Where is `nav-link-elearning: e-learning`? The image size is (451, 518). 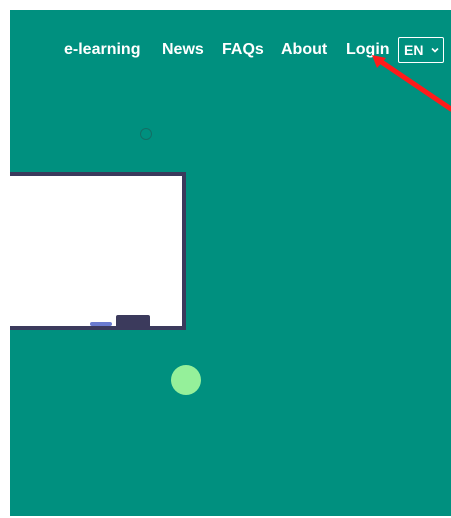 nav-link-elearning: e-learning is located at coordinates (102, 50).